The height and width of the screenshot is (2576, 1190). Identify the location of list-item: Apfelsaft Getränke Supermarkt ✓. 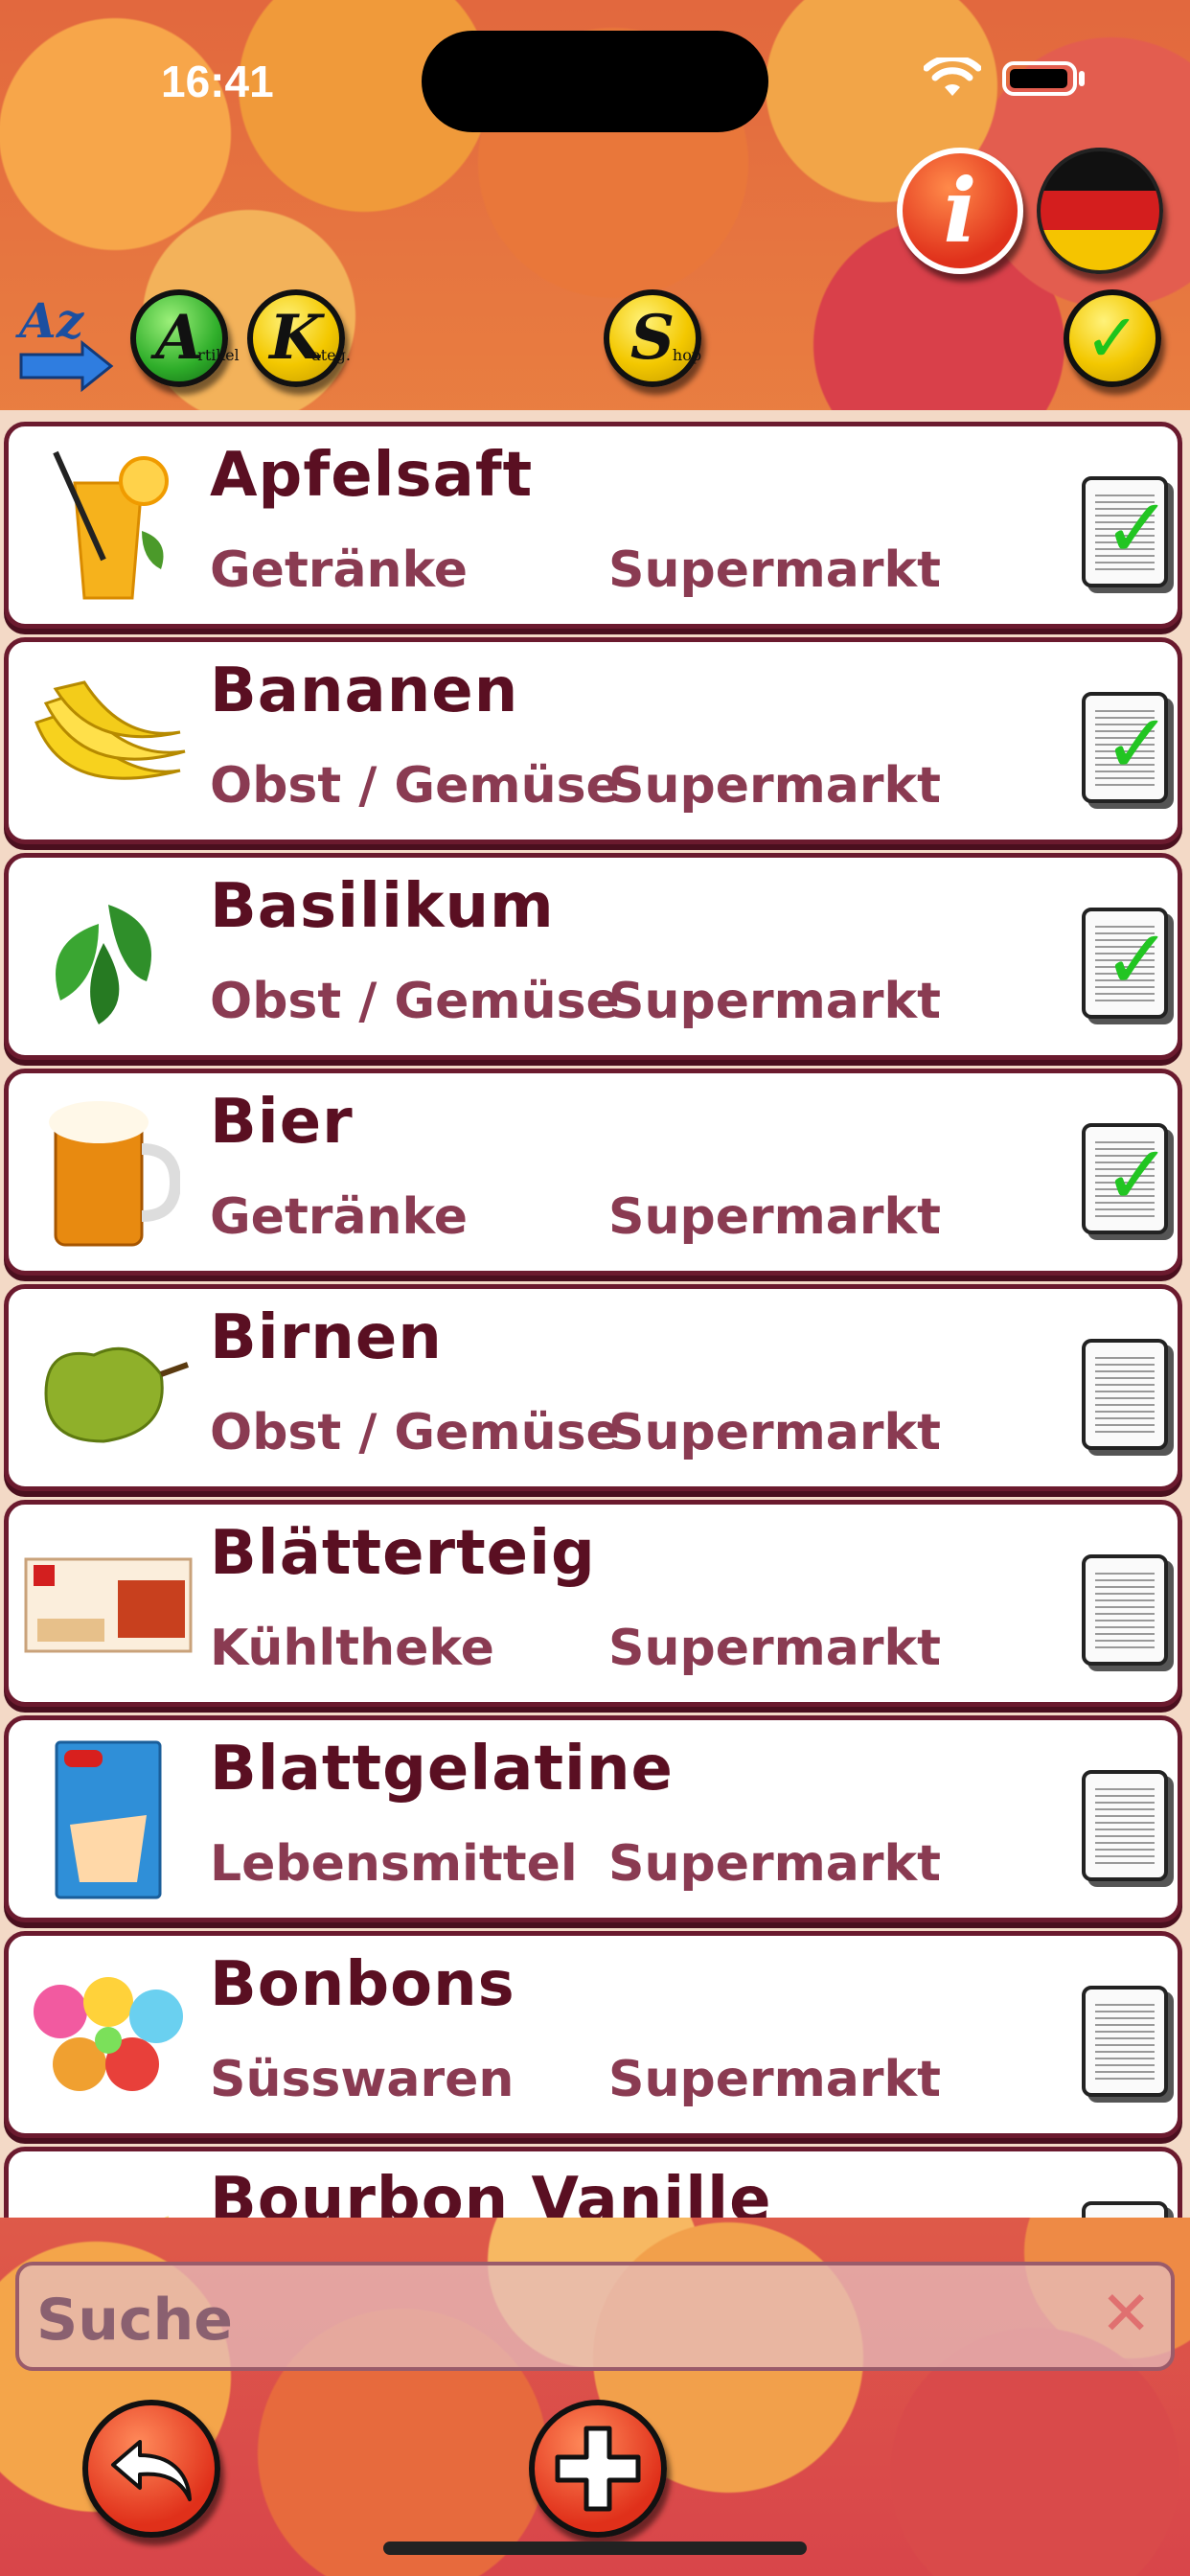
(593, 525).